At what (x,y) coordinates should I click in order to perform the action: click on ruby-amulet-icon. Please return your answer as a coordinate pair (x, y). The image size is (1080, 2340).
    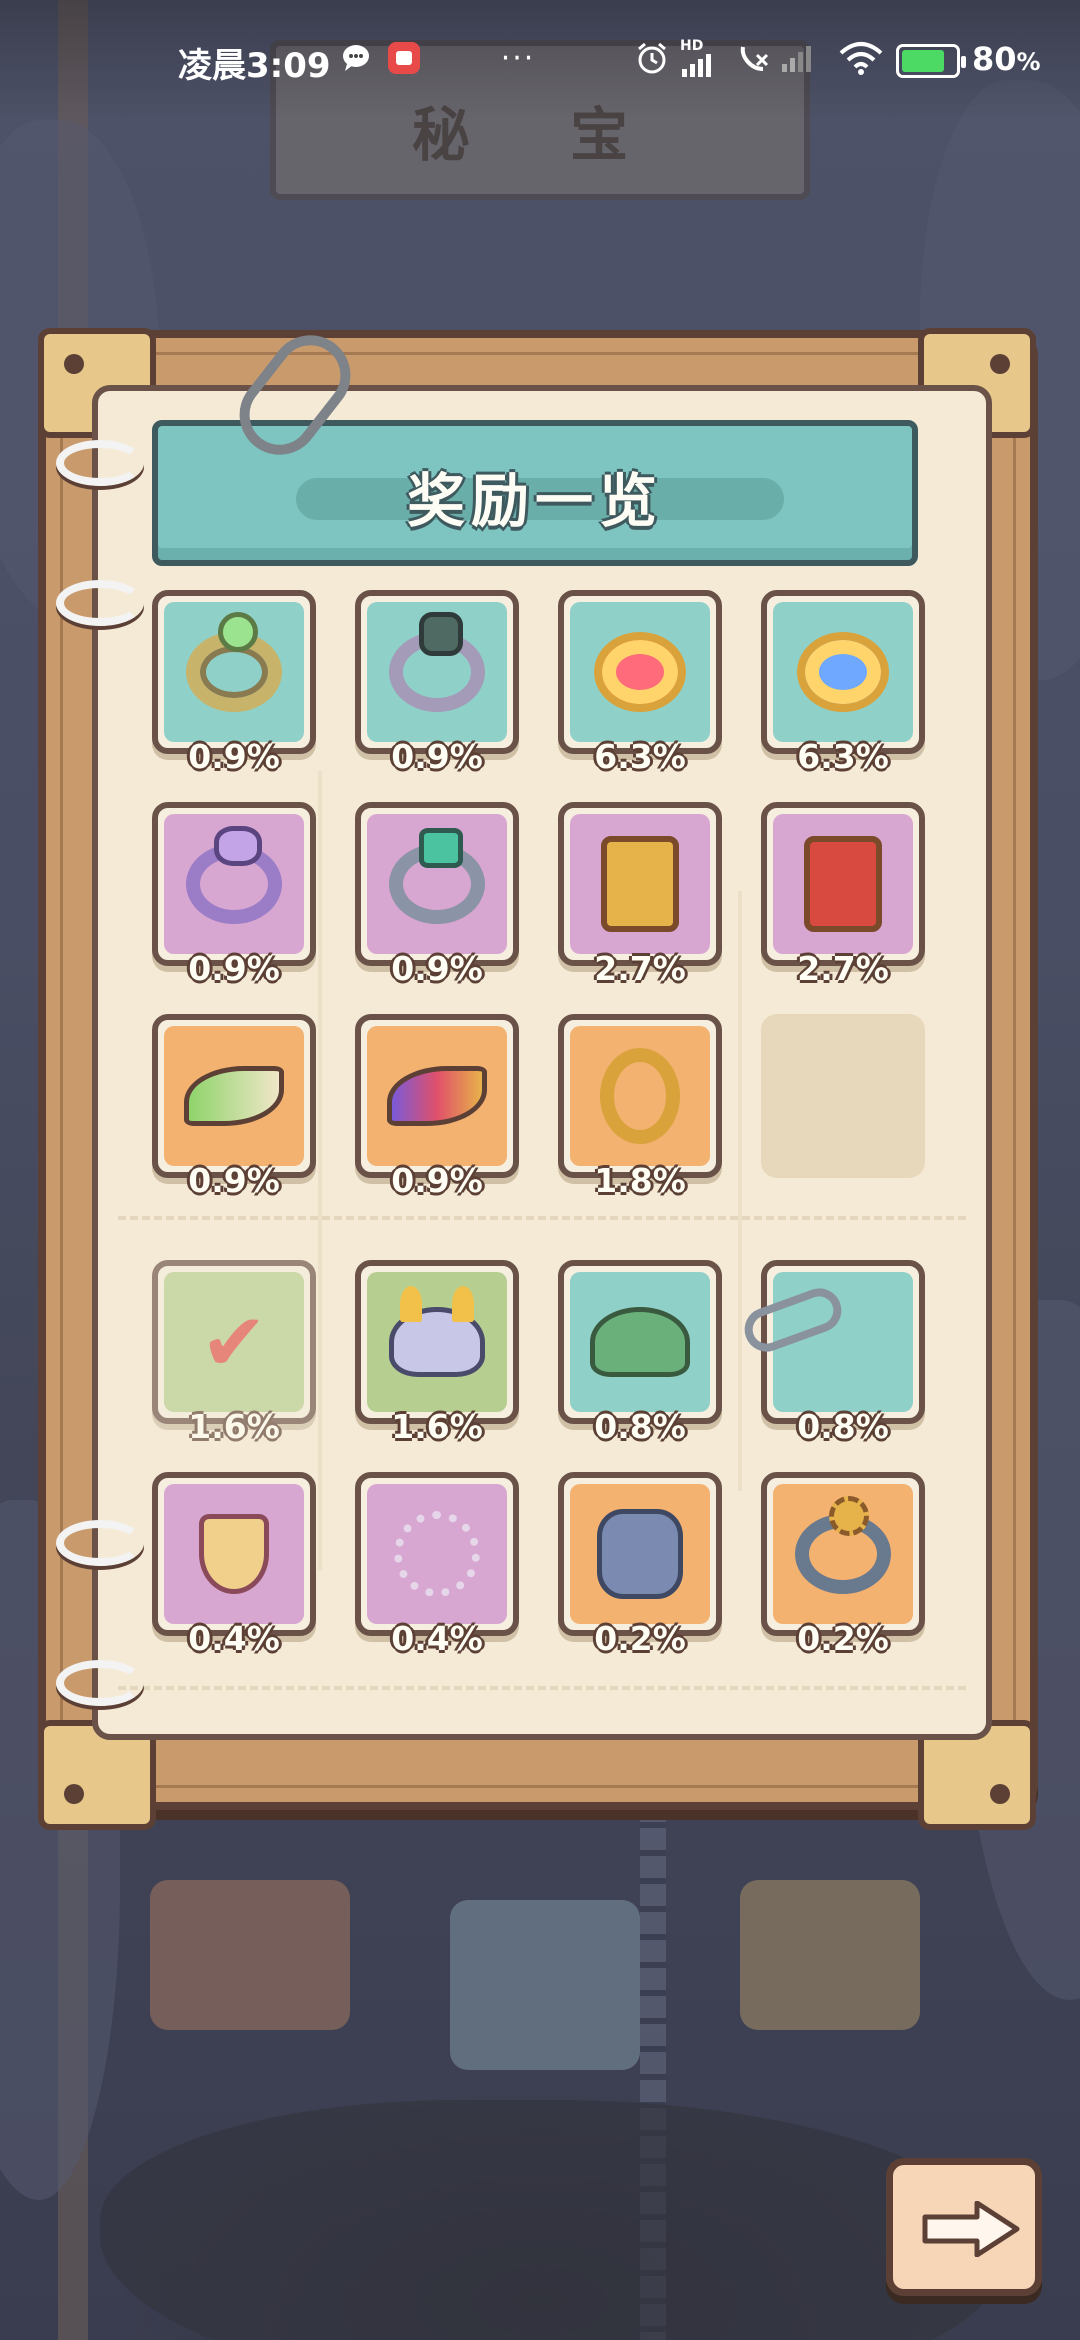
    Looking at the image, I should click on (640, 672).